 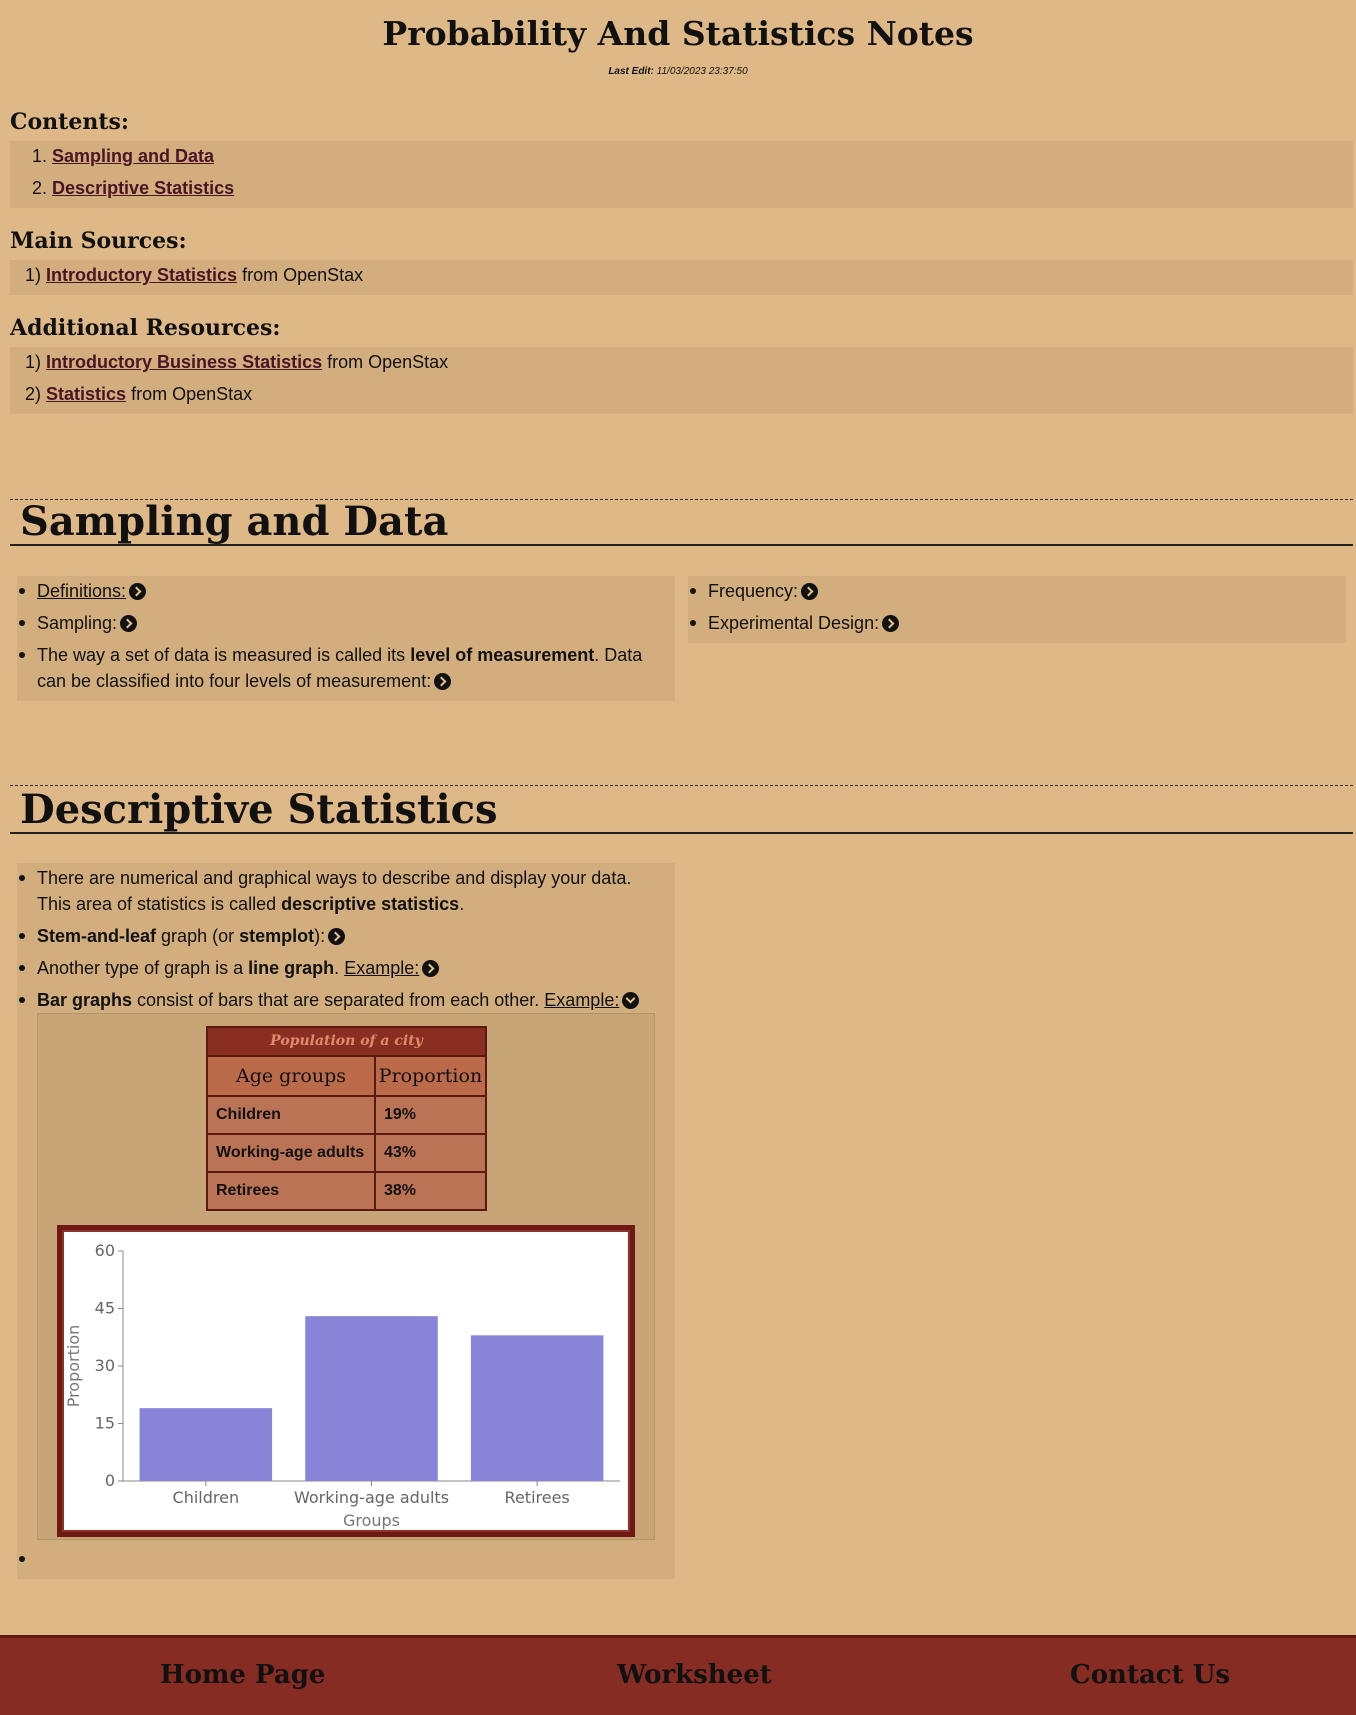 I want to click on section-title-descriptive: Descriptive Statistics, so click(x=259, y=809).